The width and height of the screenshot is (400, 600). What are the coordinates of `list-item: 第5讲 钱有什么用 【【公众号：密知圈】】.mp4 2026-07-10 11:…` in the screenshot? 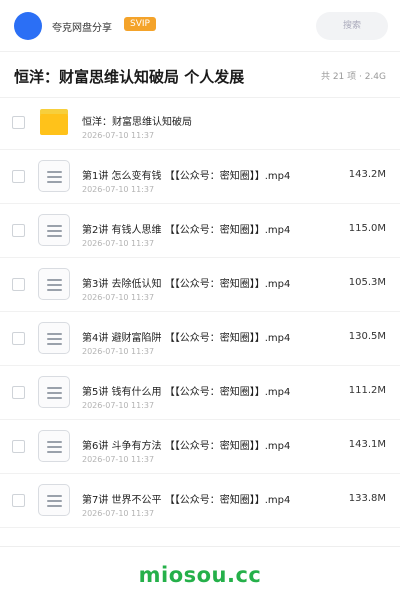 It's located at (200, 393).